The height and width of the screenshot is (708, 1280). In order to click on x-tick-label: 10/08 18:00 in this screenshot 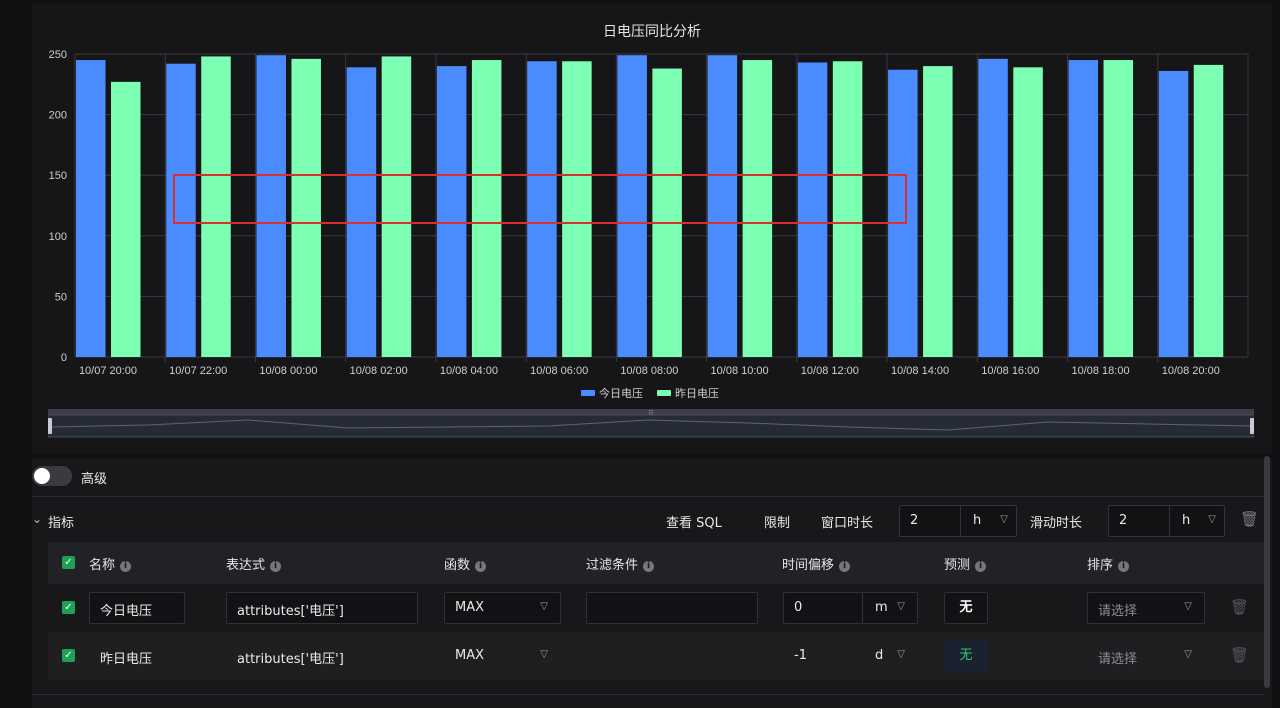, I will do `click(1100, 371)`.